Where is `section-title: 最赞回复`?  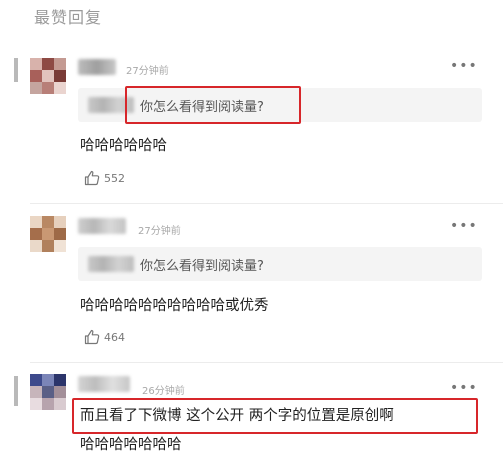 section-title: 最赞回复 is located at coordinates (68, 17).